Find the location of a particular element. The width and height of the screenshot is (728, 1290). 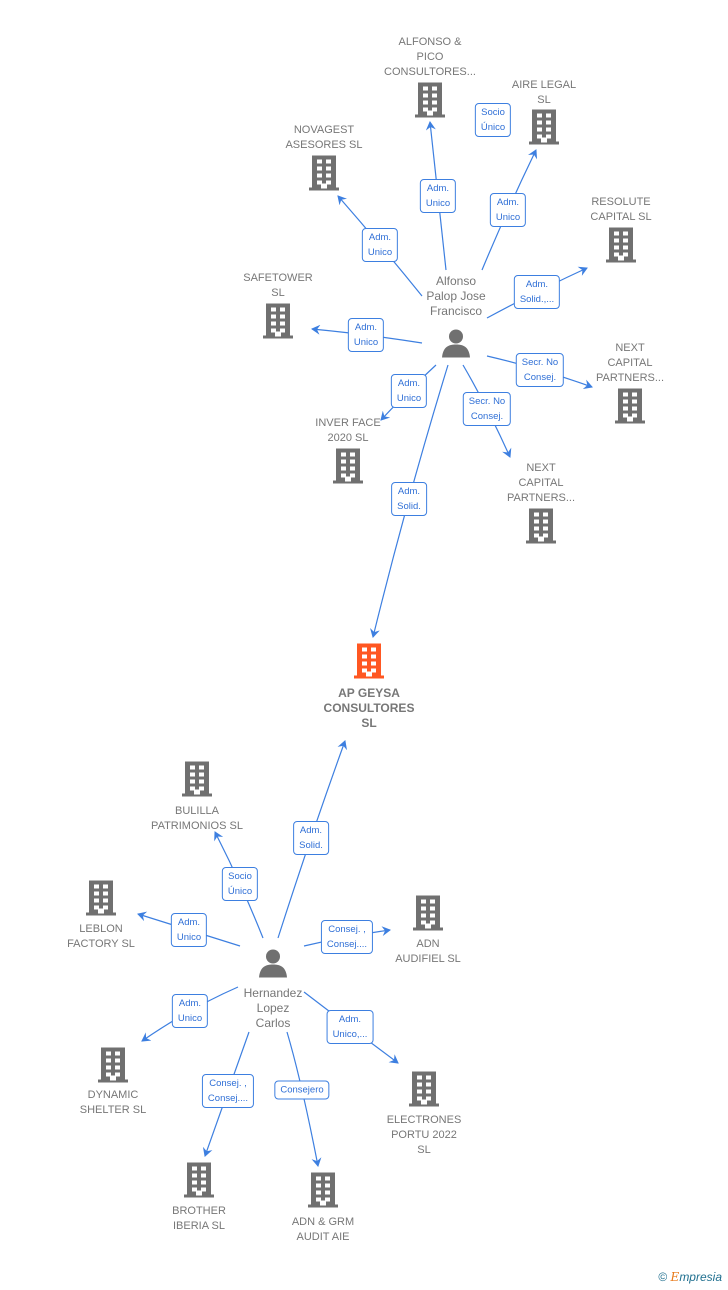

company-node: LEBLON FACTORY SL is located at coordinates (101, 937).